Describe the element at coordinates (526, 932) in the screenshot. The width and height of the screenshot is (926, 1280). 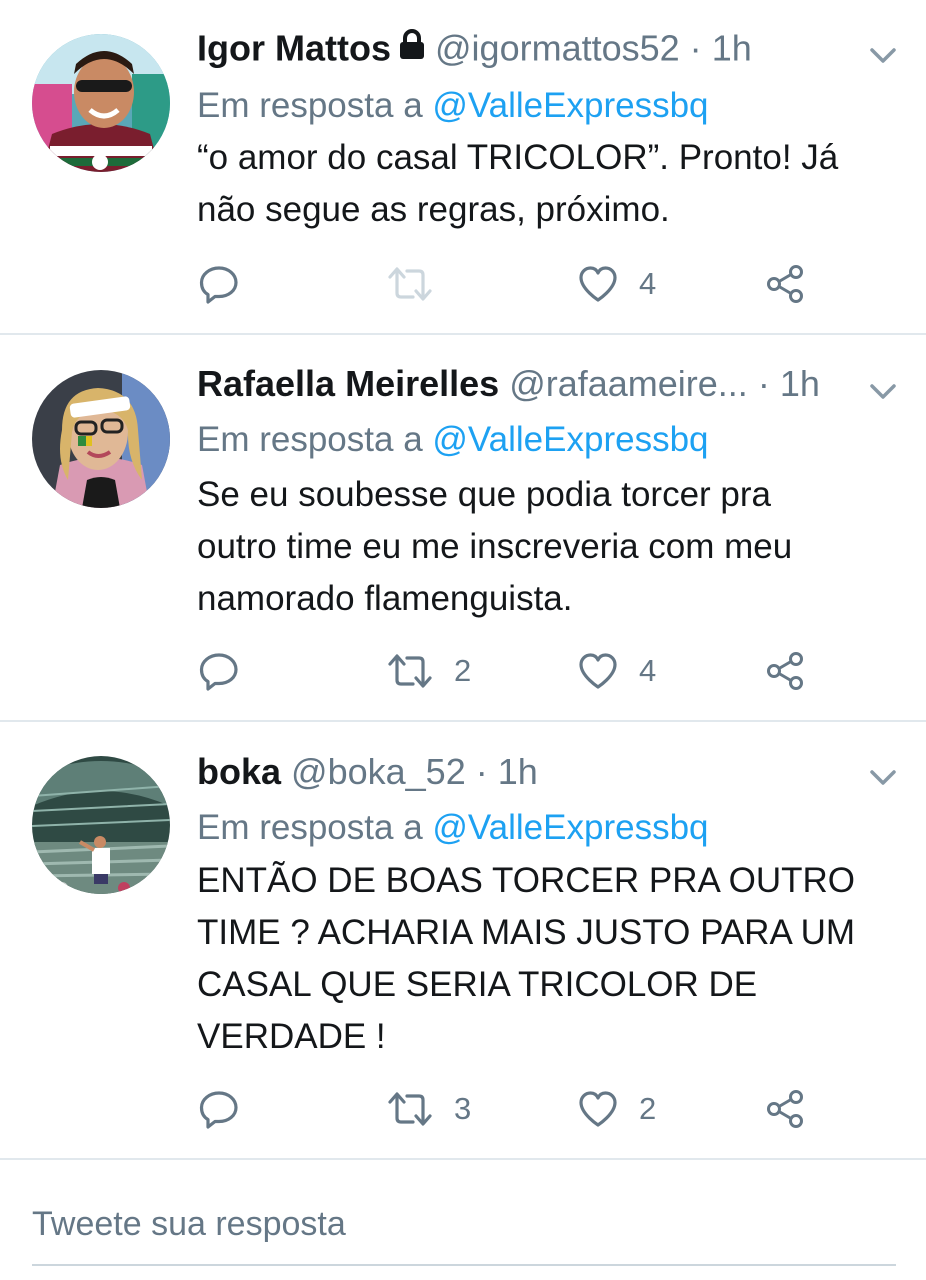
I see `tweet-text-line: TIME ? ACHARIA MAIS JUSTO PARA UM` at that location.